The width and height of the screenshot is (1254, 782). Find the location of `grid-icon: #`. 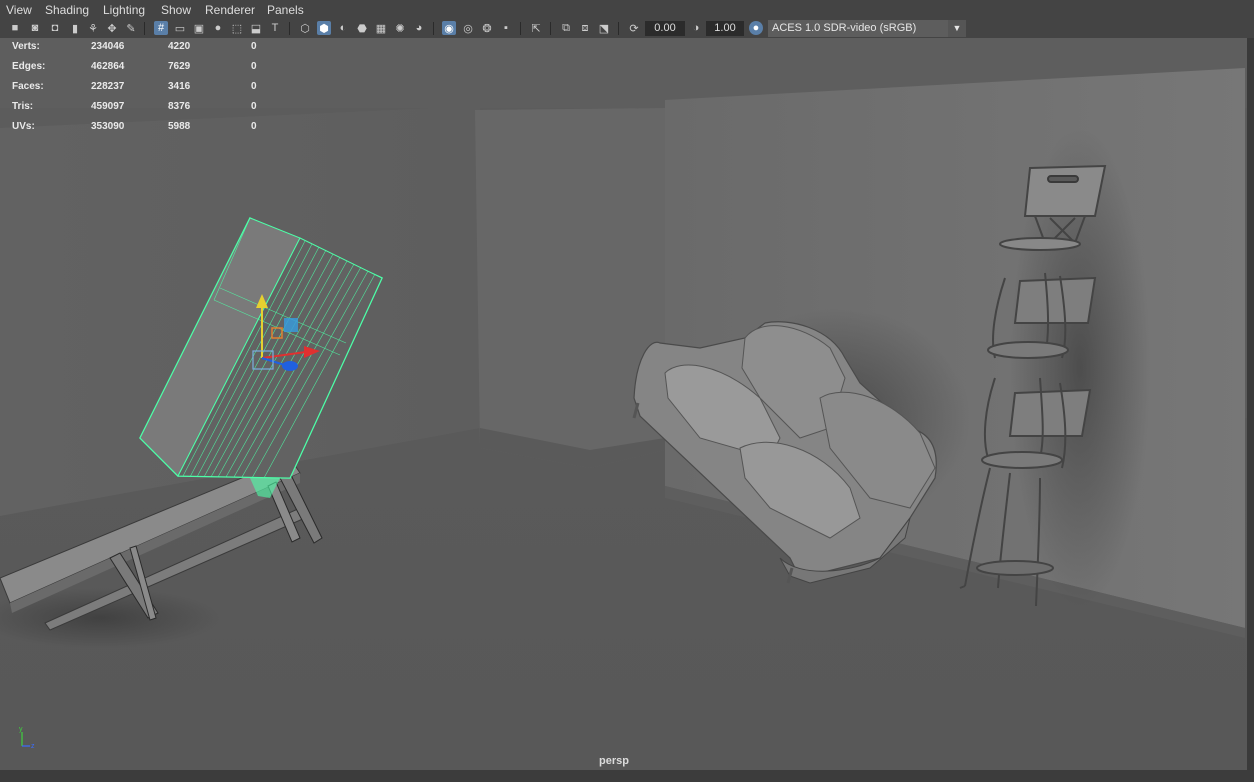

grid-icon: # is located at coordinates (161, 28).